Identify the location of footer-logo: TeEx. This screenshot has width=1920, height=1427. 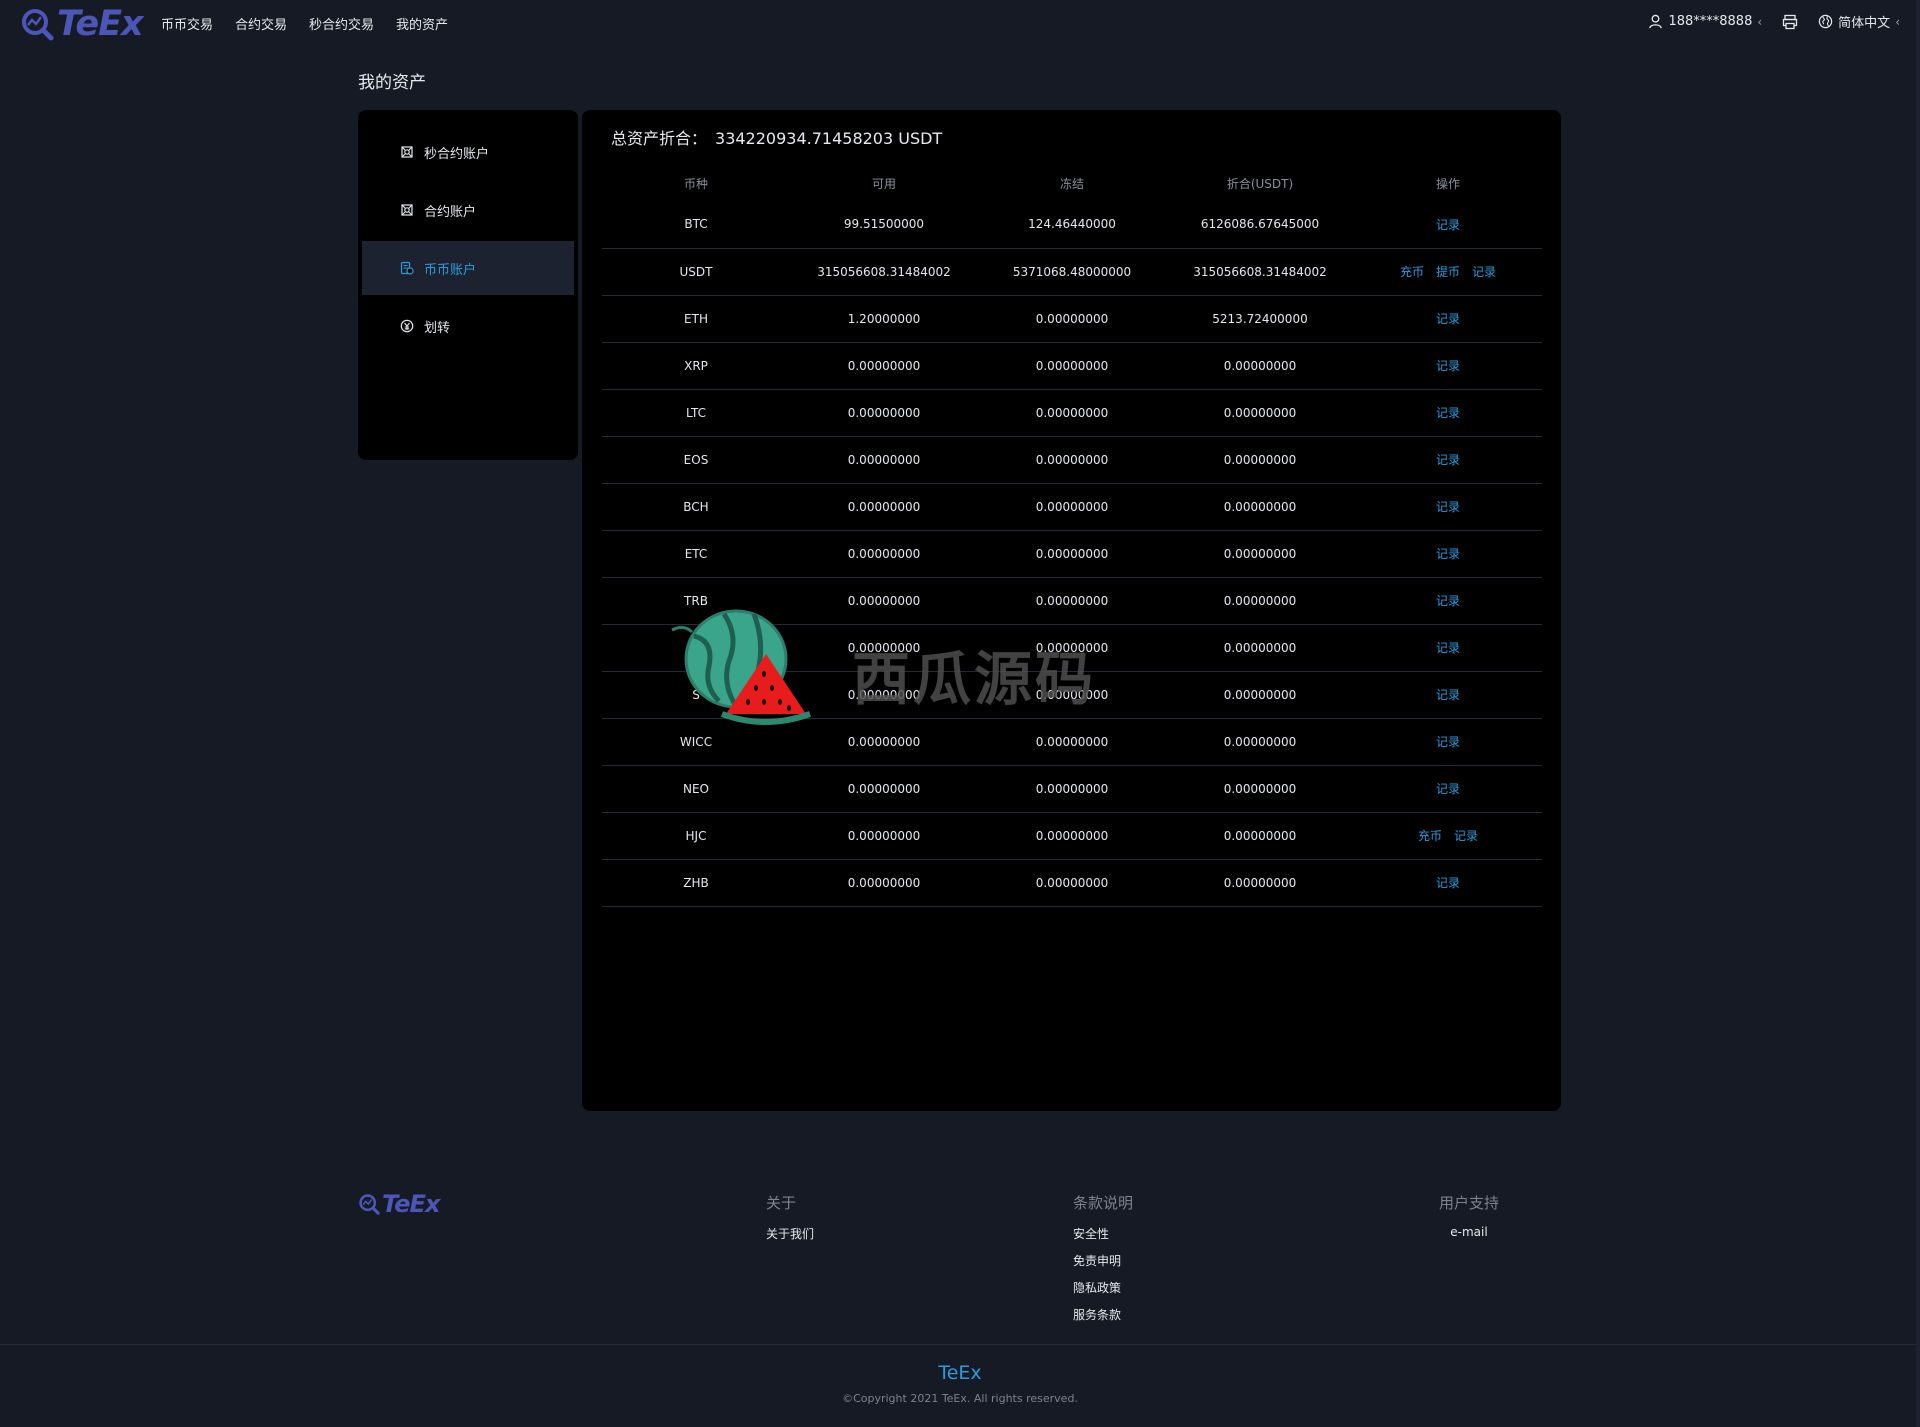
(399, 1204).